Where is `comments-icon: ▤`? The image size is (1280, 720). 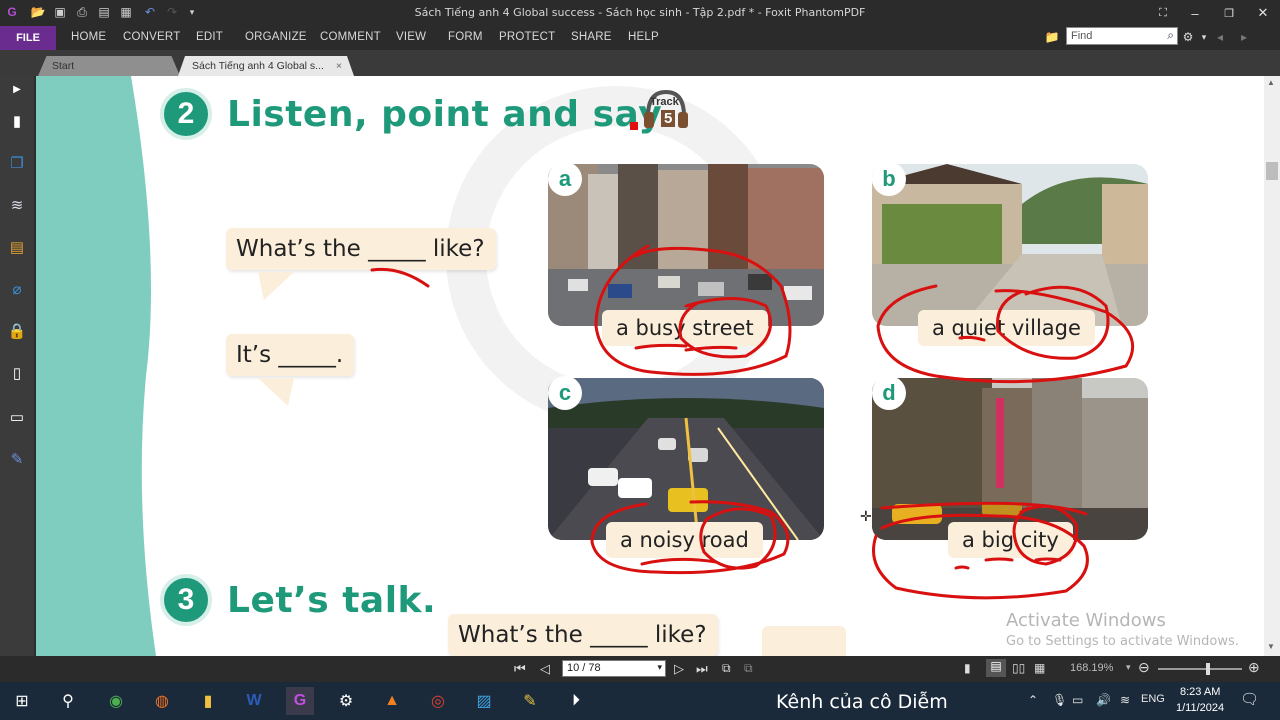 comments-icon: ▤ is located at coordinates (17, 247).